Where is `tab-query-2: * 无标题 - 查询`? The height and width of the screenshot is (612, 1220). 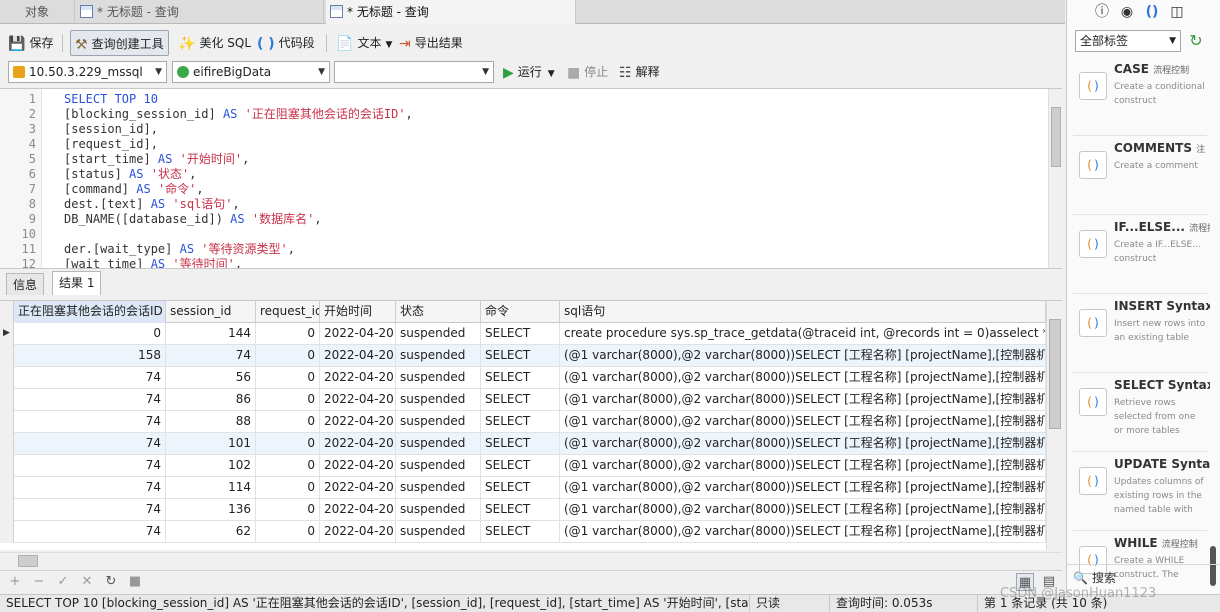
tab-query-2: * 无标题 - 查询 is located at coordinates (451, 12).